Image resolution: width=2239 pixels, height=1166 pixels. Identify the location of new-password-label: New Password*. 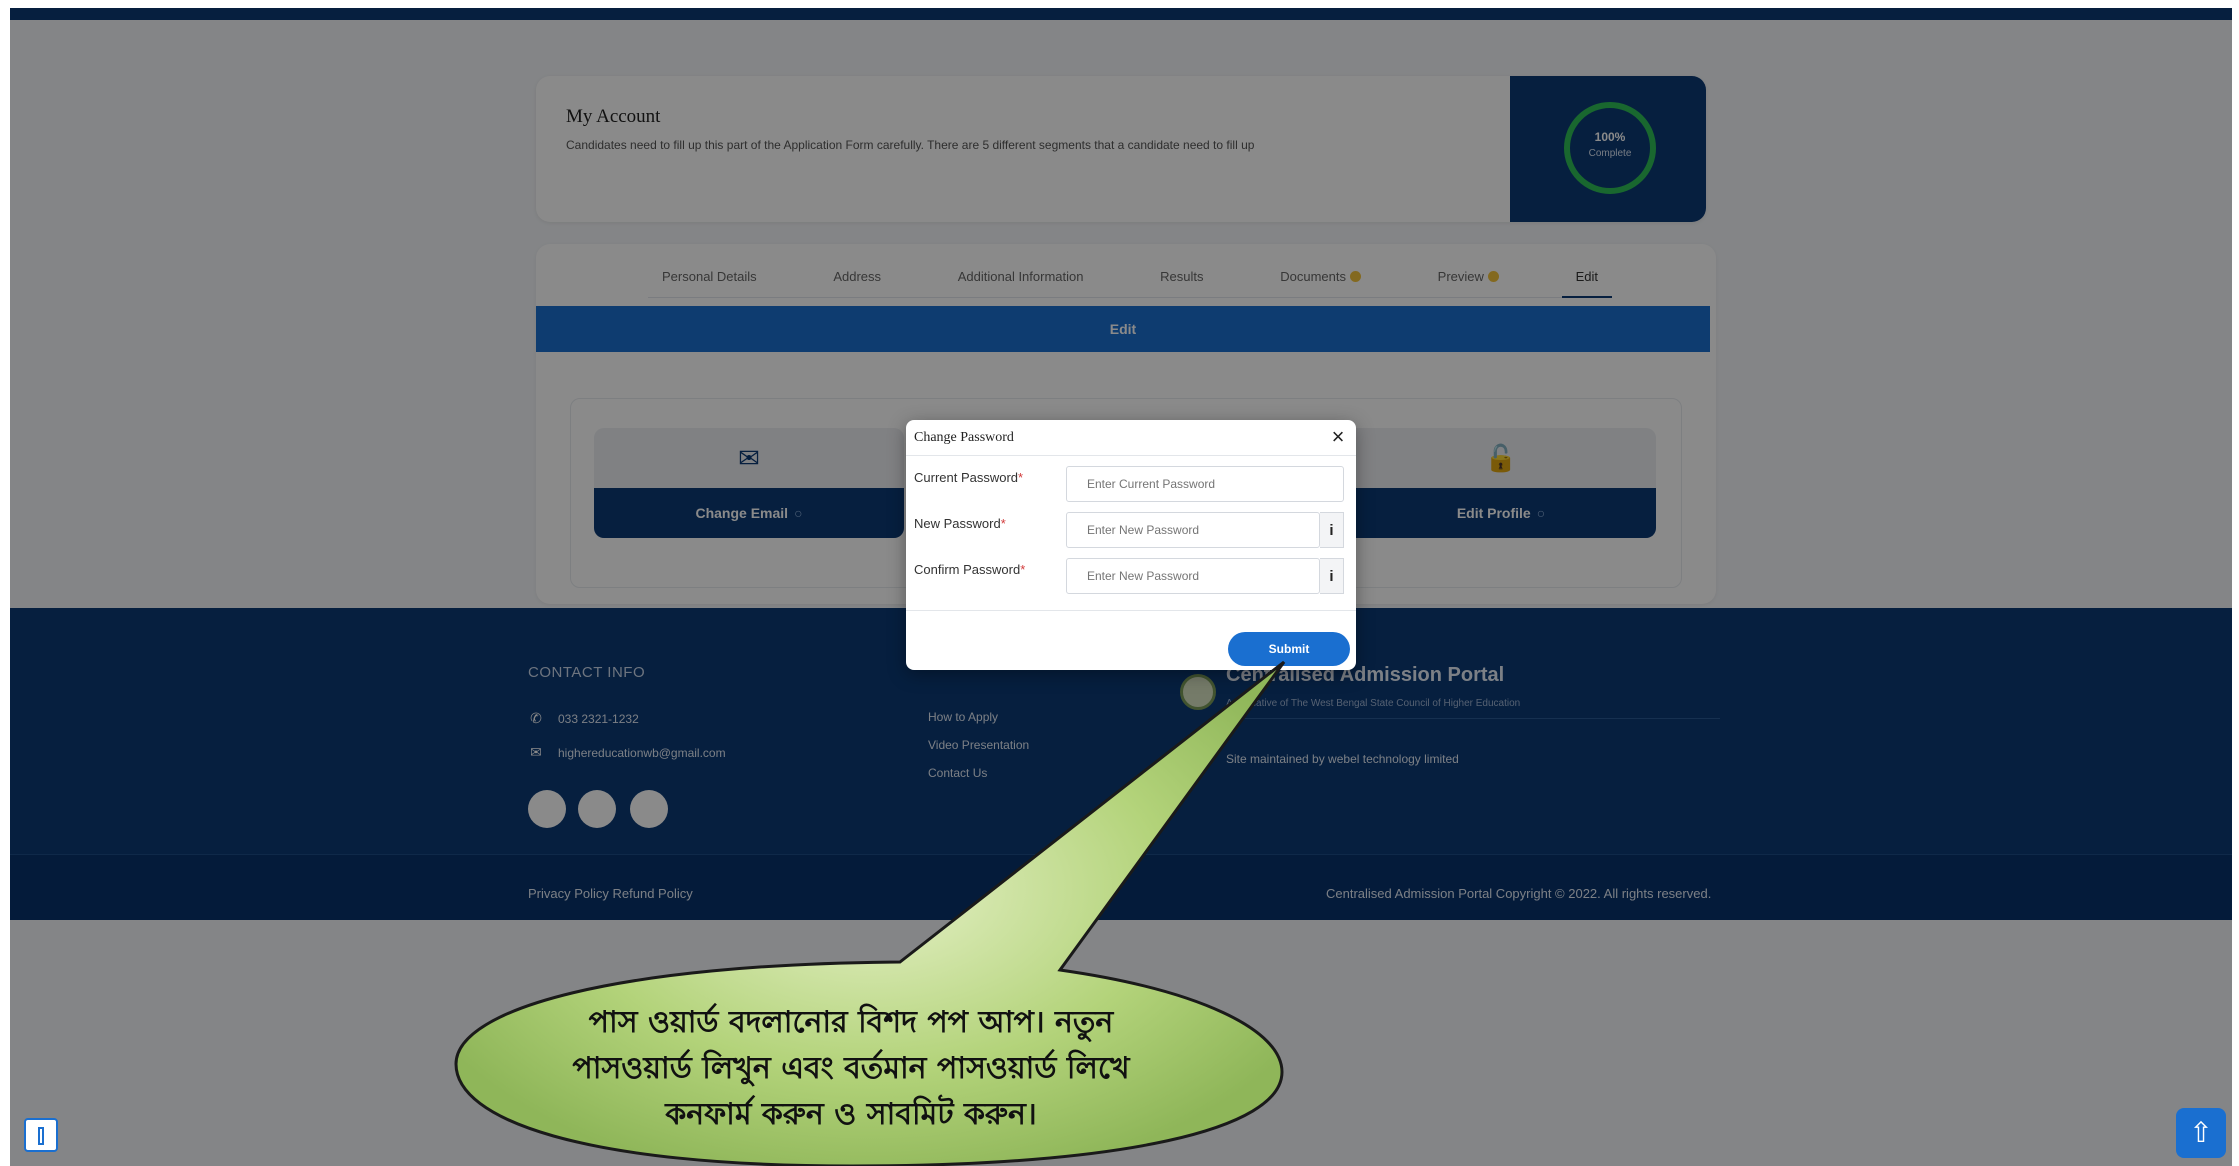
(960, 523).